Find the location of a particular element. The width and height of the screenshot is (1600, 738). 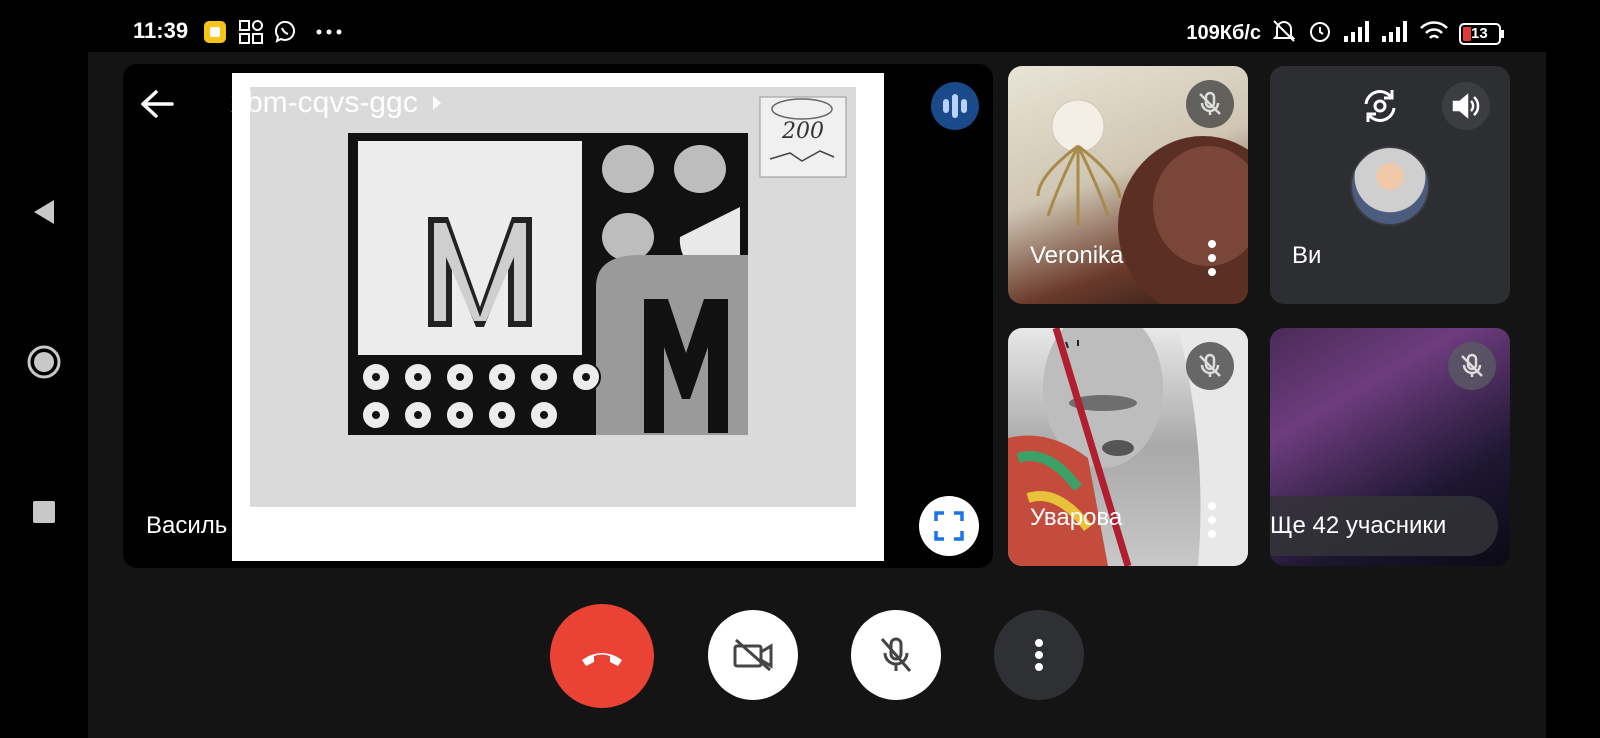

battery-level: 13 is located at coordinates (1479, 33).